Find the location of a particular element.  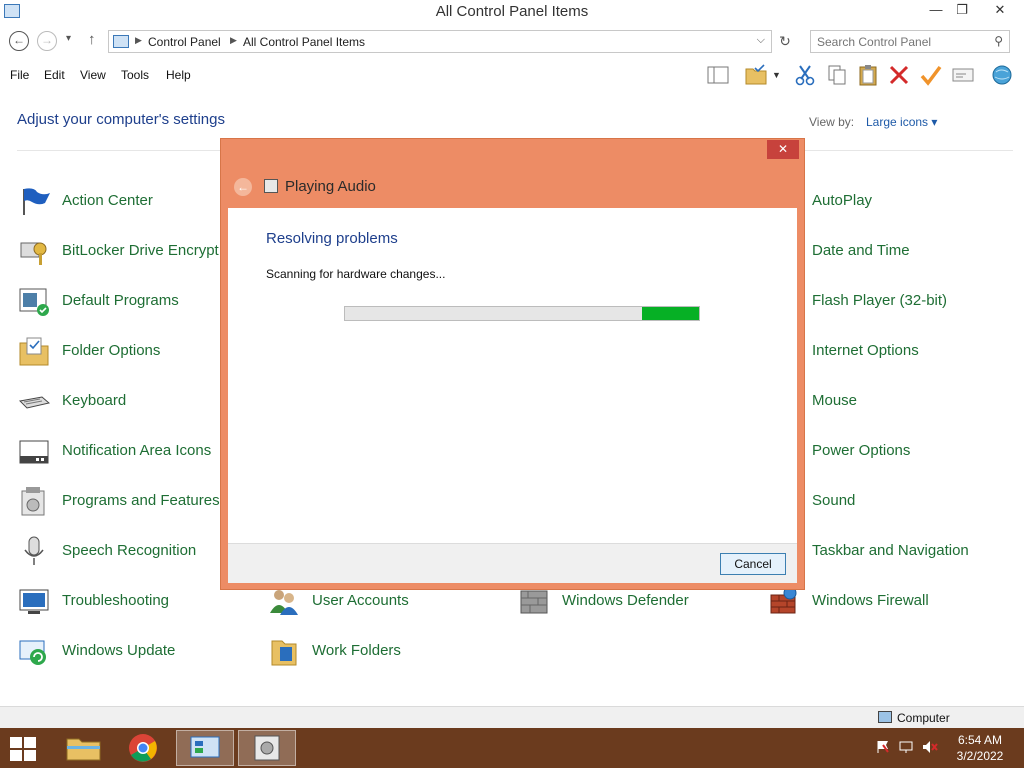

clock-date: 3/2/2022 is located at coordinates (980, 756).